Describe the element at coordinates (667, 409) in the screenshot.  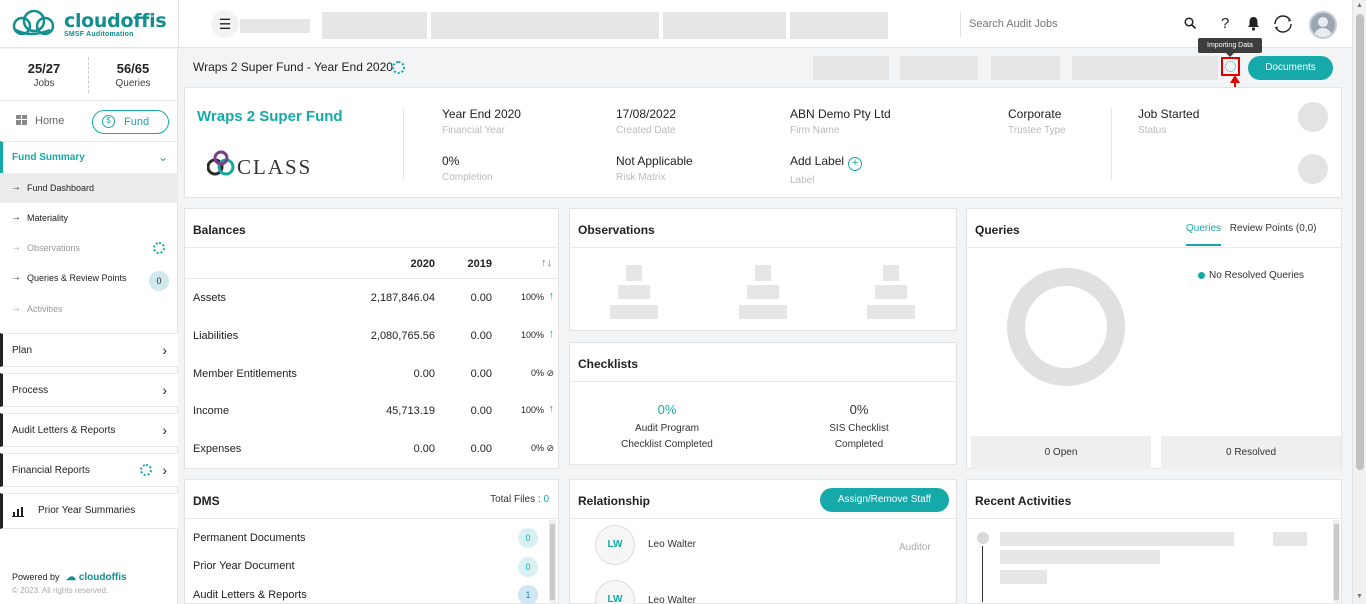
I see `checklist-percent: 0%` at that location.